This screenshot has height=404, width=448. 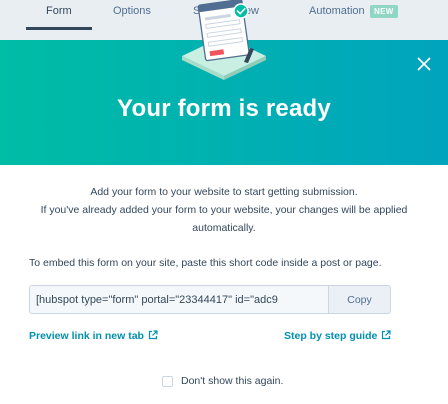 What do you see at coordinates (337, 11) in the screenshot?
I see `tab-automation: Automation` at bounding box center [337, 11].